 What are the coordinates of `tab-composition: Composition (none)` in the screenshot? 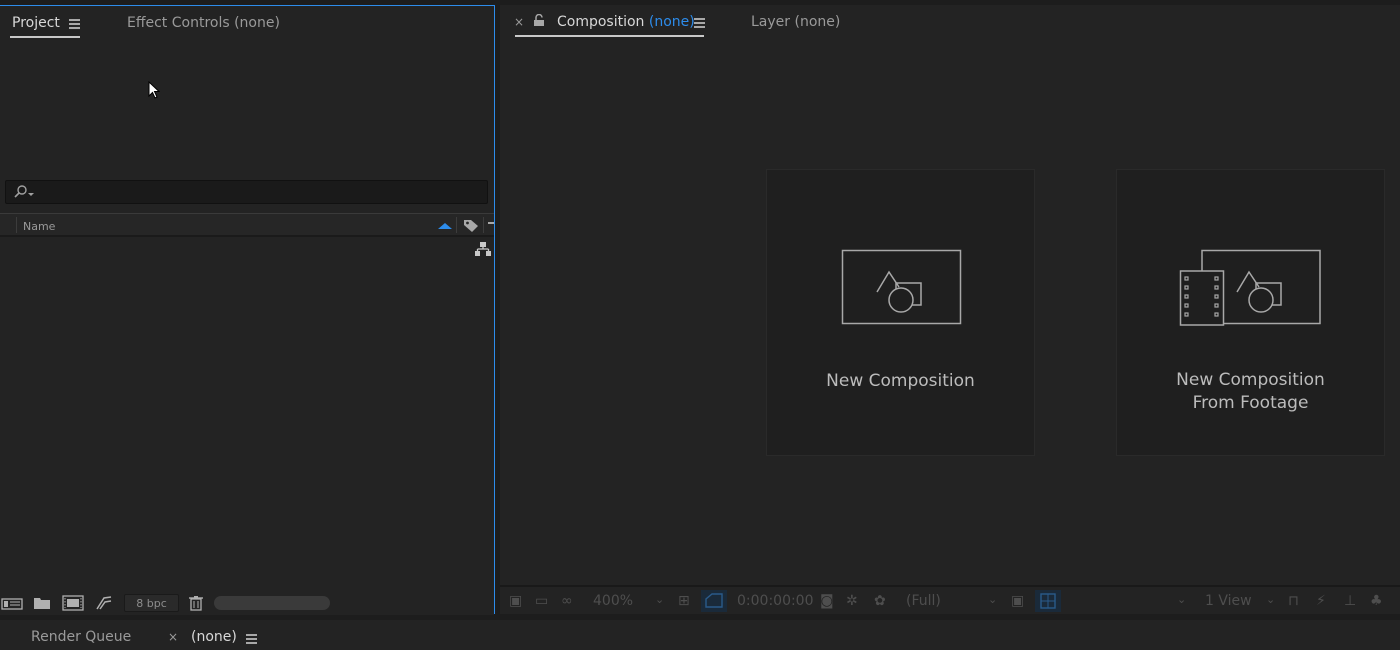 It's located at (626, 22).